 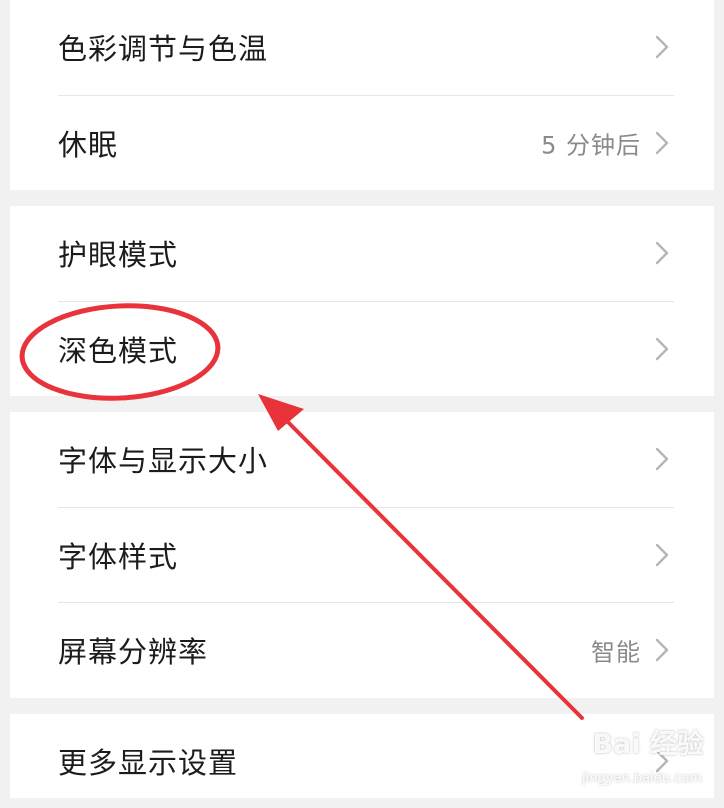 I want to click on row-label: 更多显示设置, so click(x=148, y=763).